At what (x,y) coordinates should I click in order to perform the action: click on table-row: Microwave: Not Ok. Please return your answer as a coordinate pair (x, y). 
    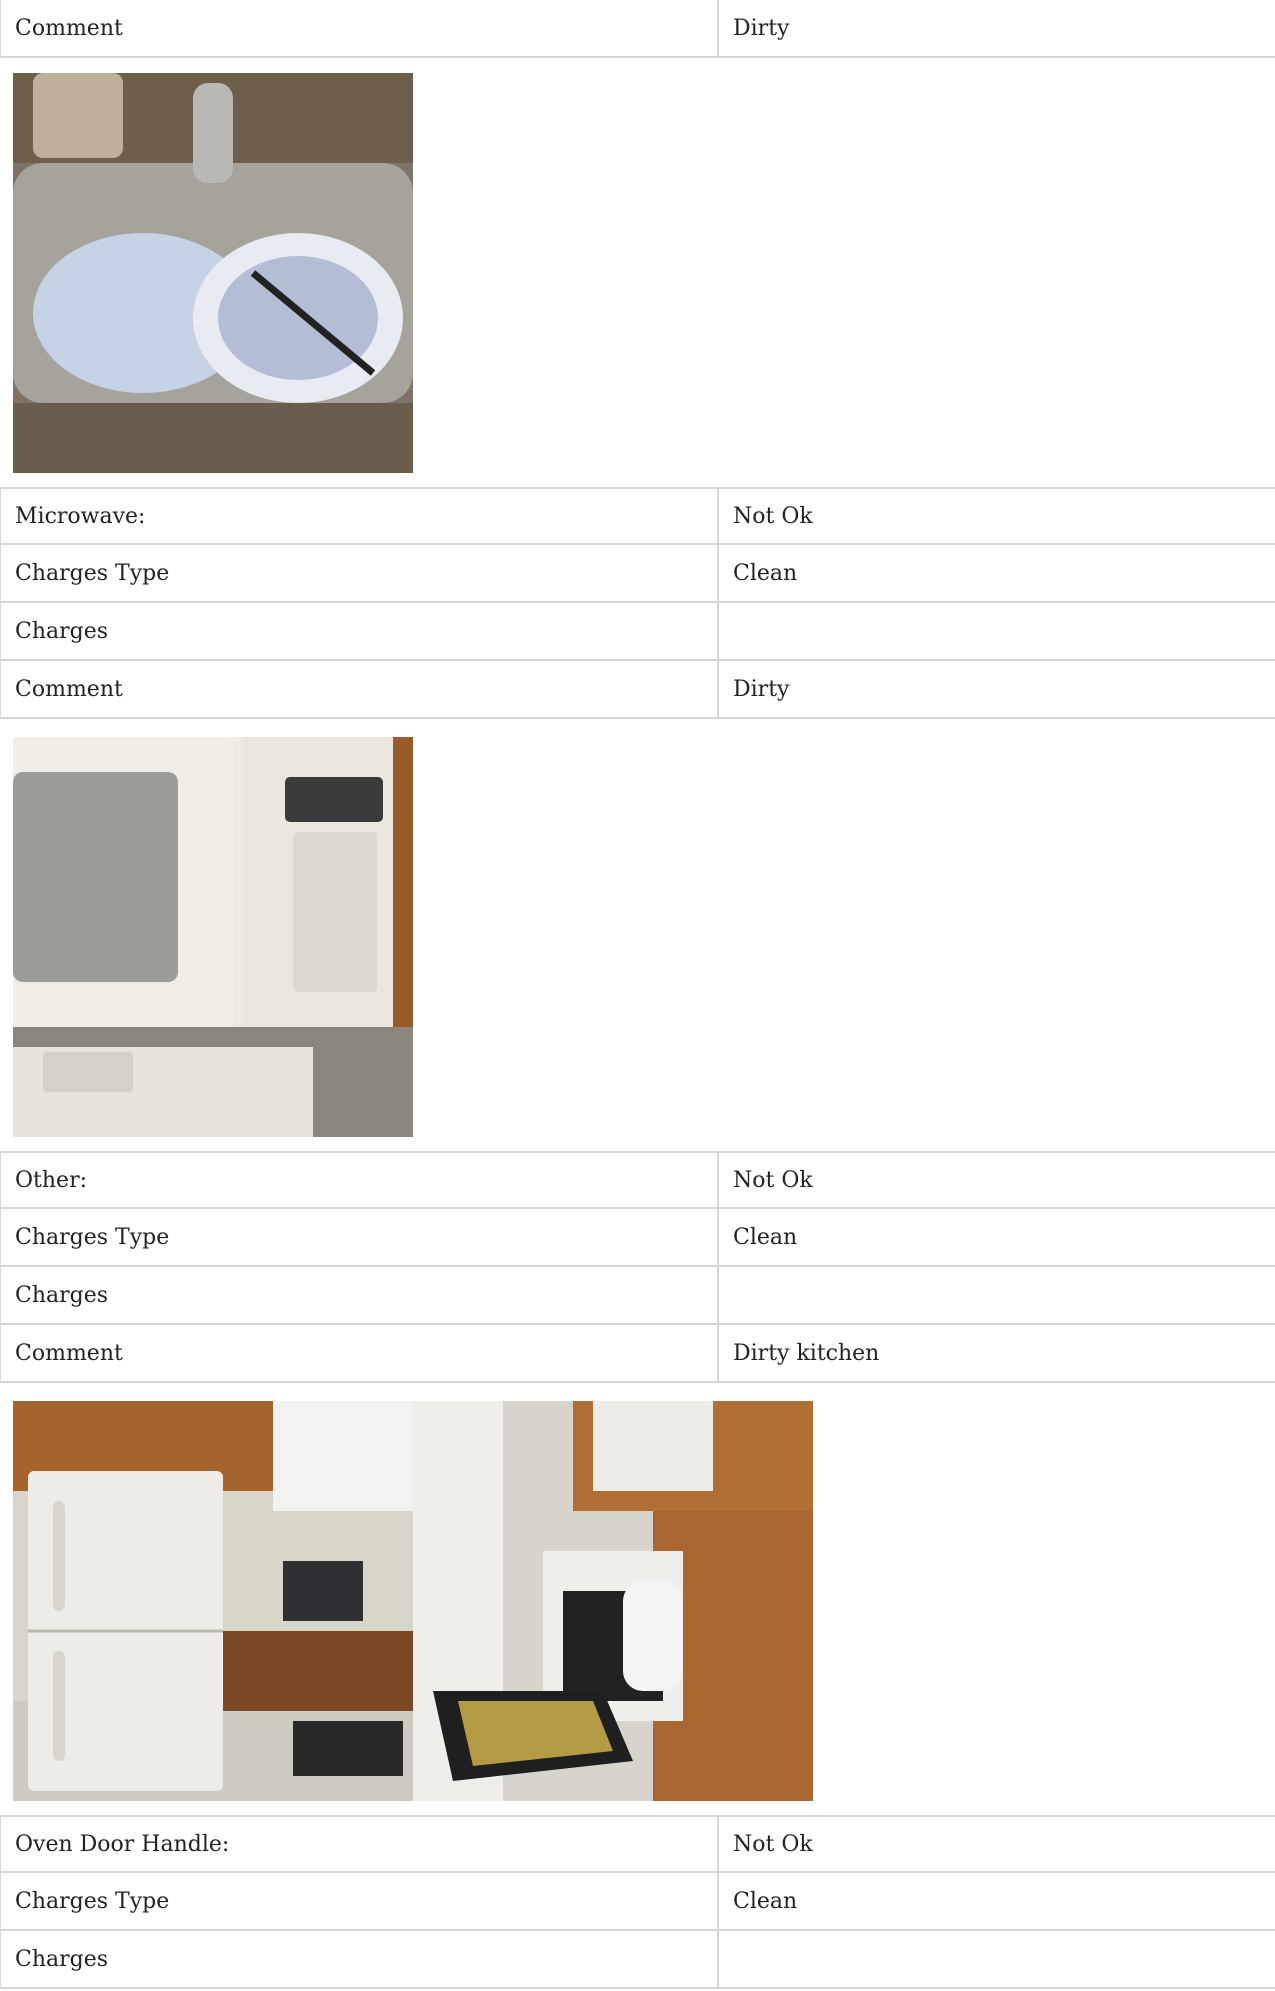
    Looking at the image, I should click on (638, 516).